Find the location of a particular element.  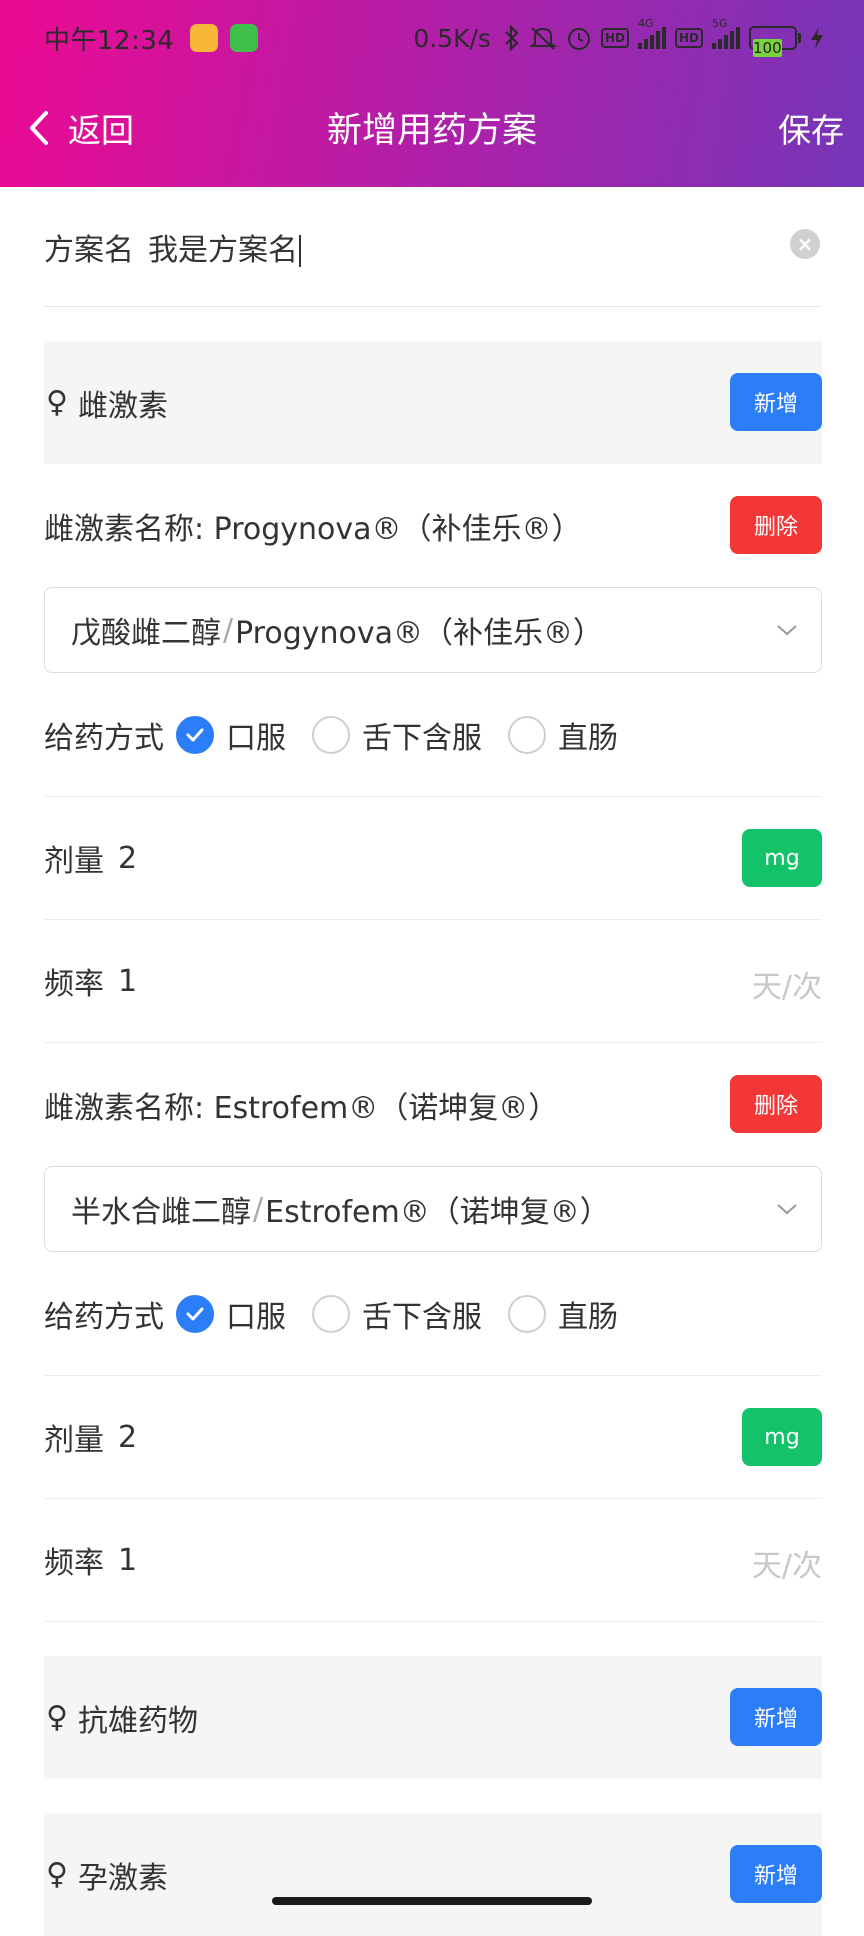

charging-icon is located at coordinates (817, 38).